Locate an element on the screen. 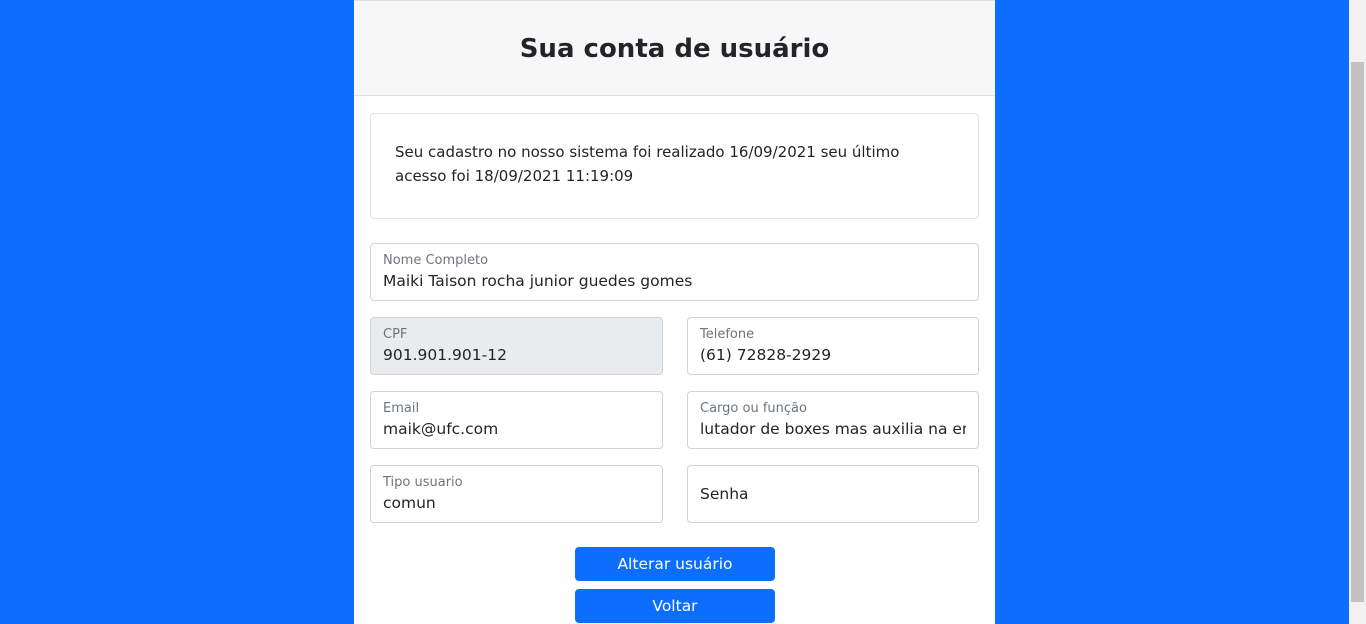 The image size is (1366, 624). phone-field: Telefone (61) 72828-2929 is located at coordinates (833, 346).